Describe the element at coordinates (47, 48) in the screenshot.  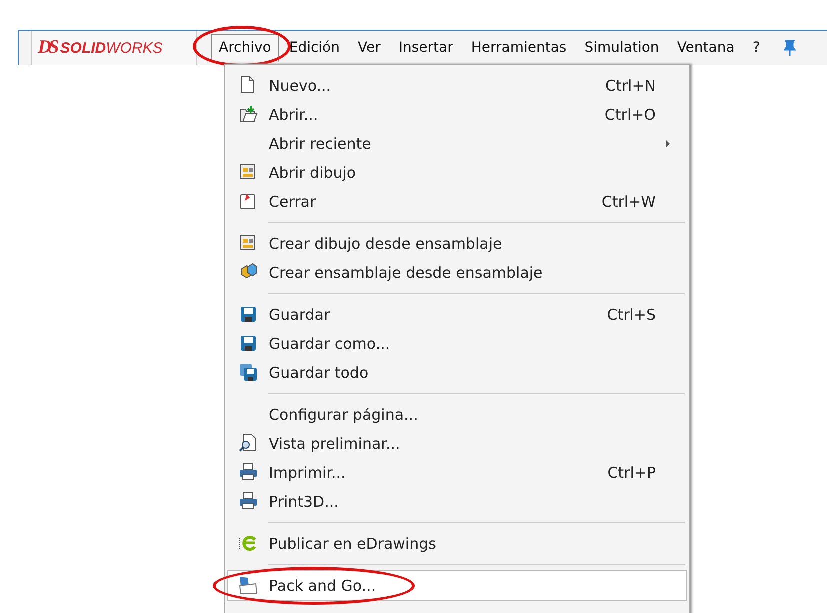
I see `logo-mark: DS` at that location.